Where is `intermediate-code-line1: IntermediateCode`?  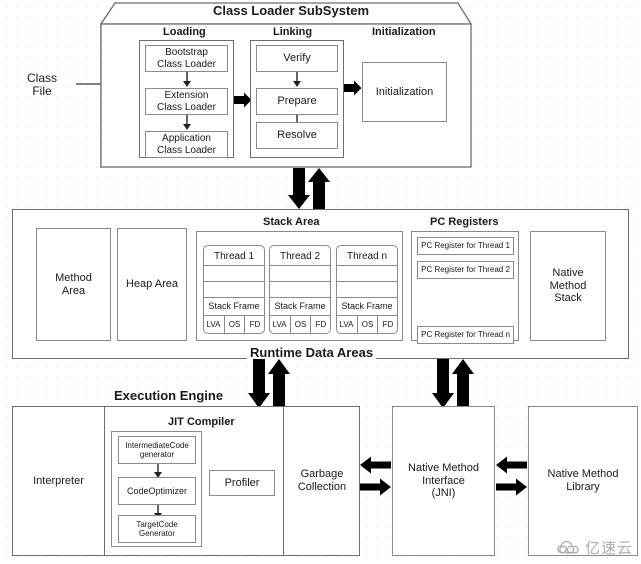 intermediate-code-line1: IntermediateCode is located at coordinates (157, 445).